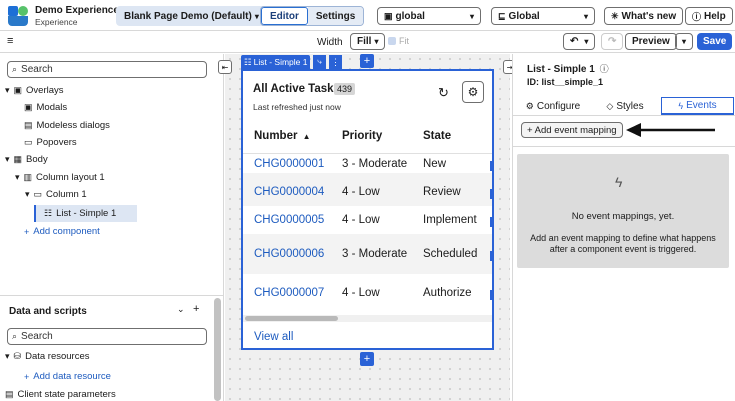  I want to click on add-data-resource-link: + Add data resource, so click(67, 376).